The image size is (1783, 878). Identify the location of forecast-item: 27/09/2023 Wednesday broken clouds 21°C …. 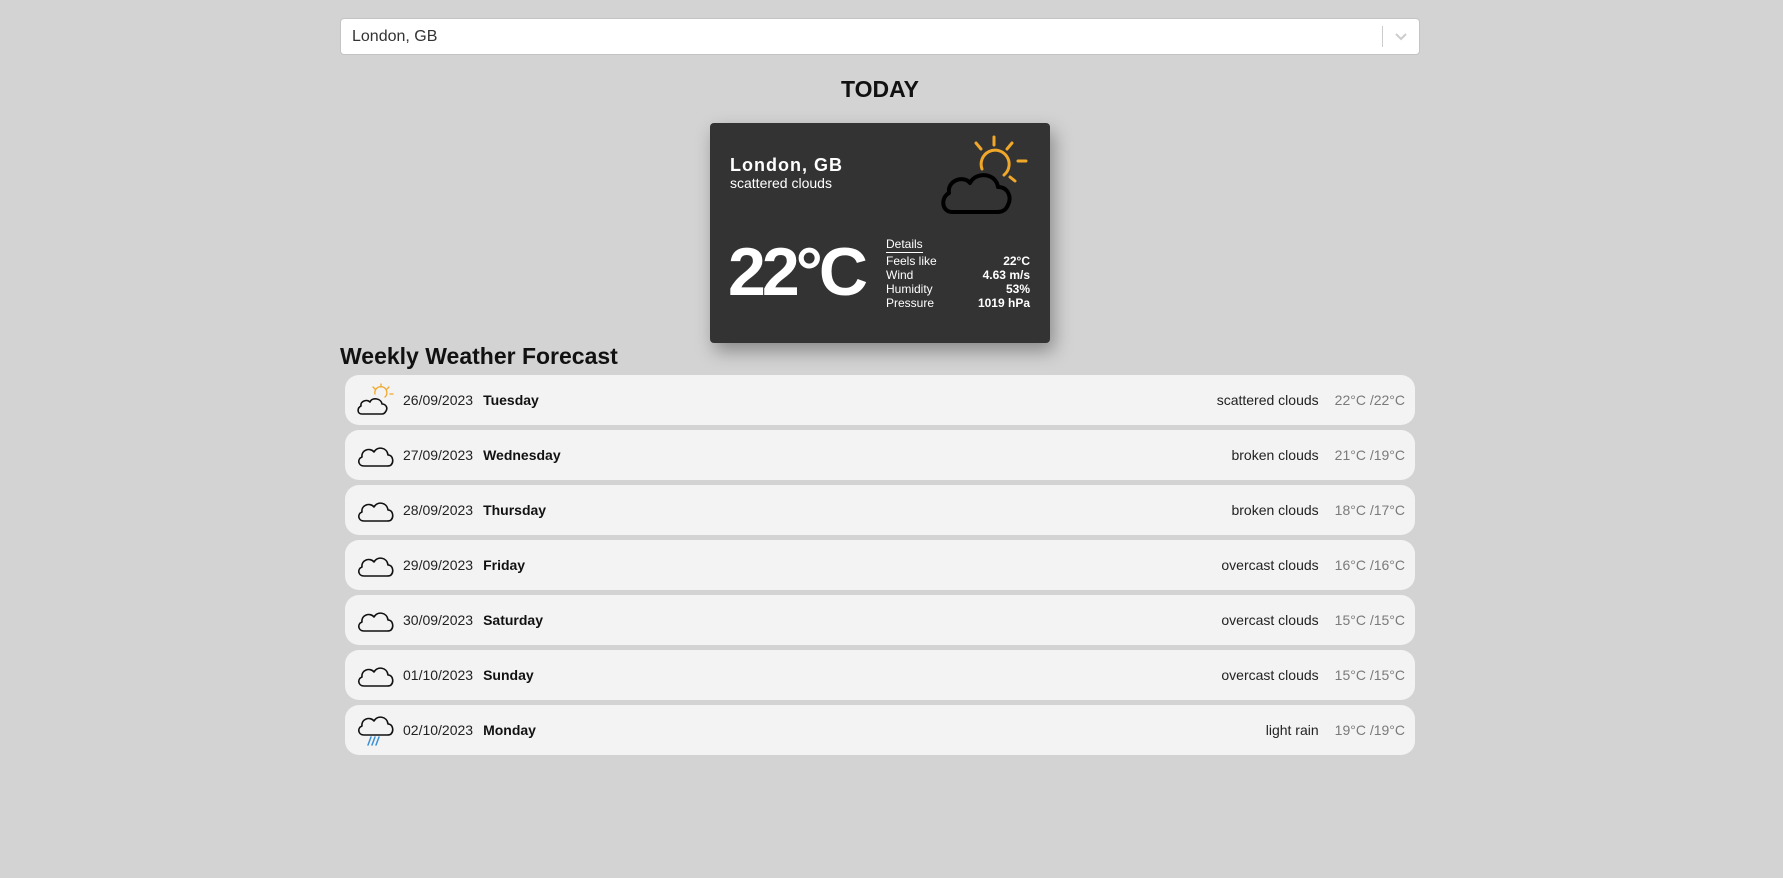
(880, 455).